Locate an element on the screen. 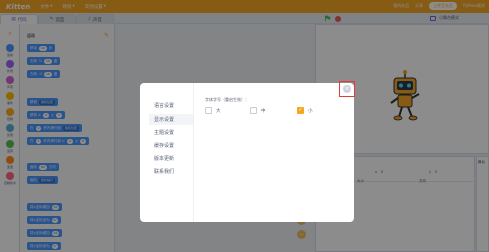  sidebar-item-theme: 主题设置 is located at coordinates (171, 132).